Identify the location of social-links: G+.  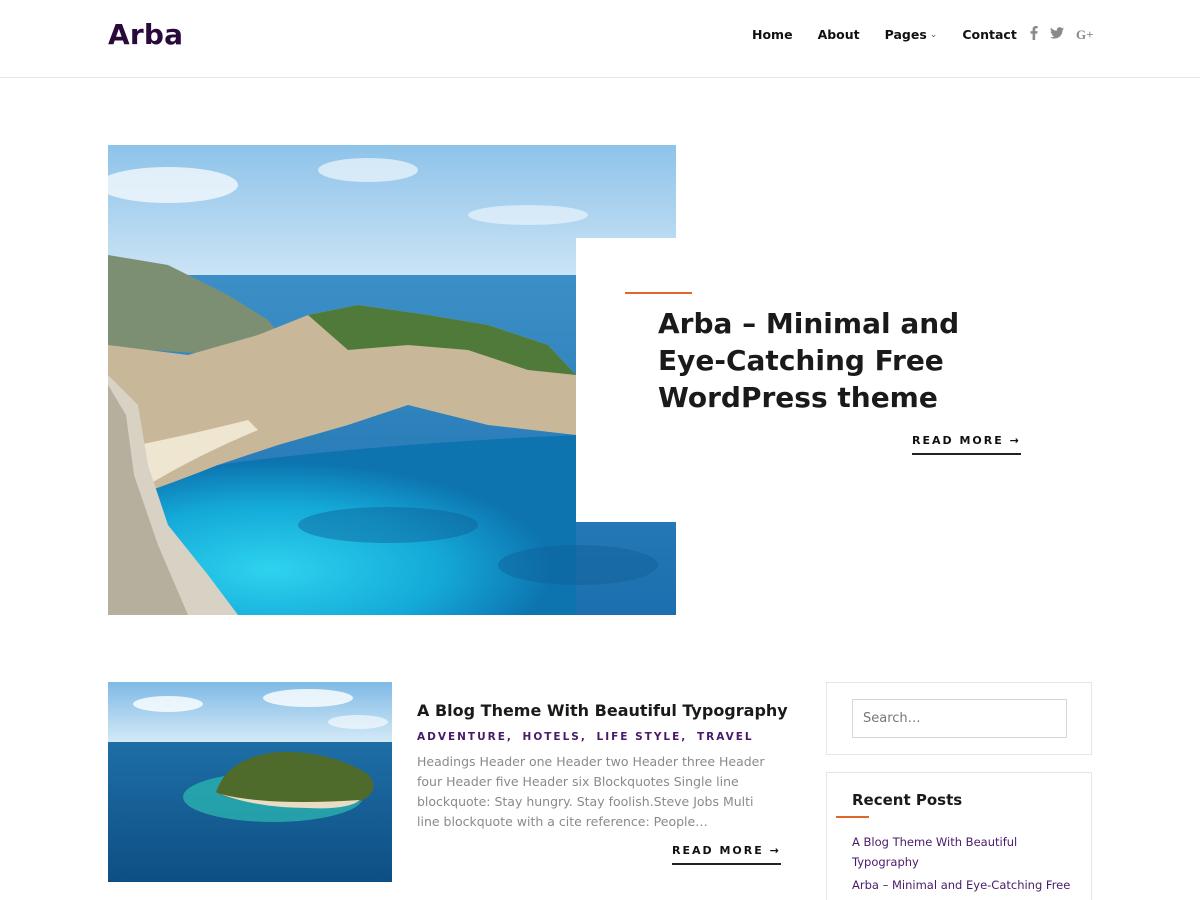
(1062, 35).